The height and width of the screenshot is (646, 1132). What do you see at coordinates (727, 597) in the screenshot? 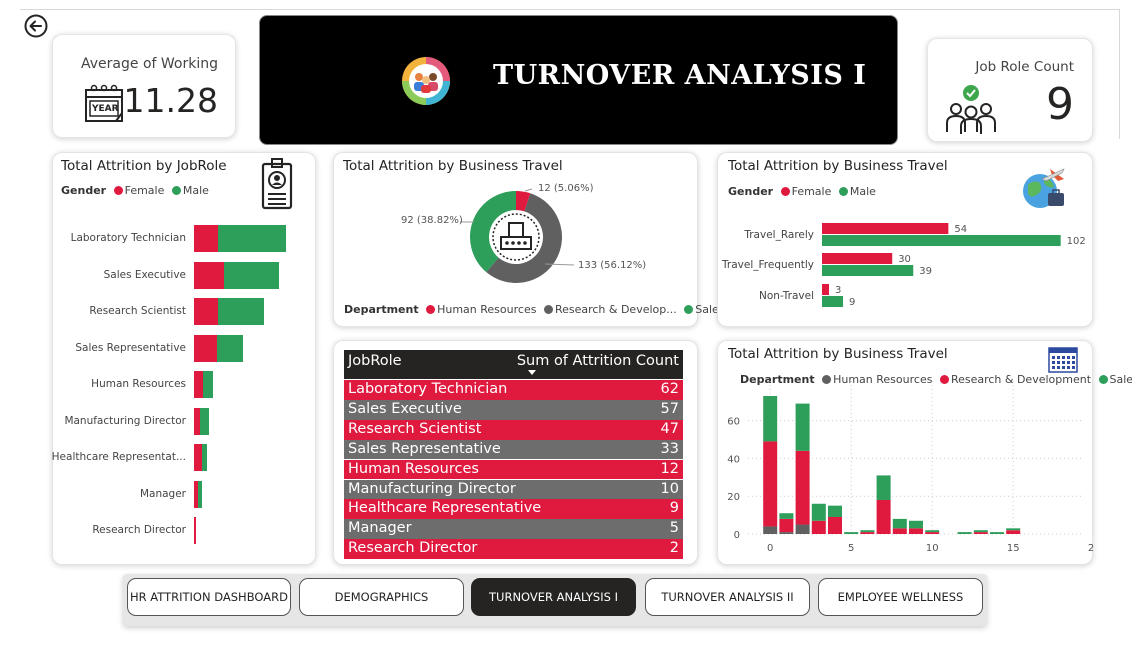
I see `nav-turnover-analysis-2: TURNOVER ANALYSIS II` at bounding box center [727, 597].